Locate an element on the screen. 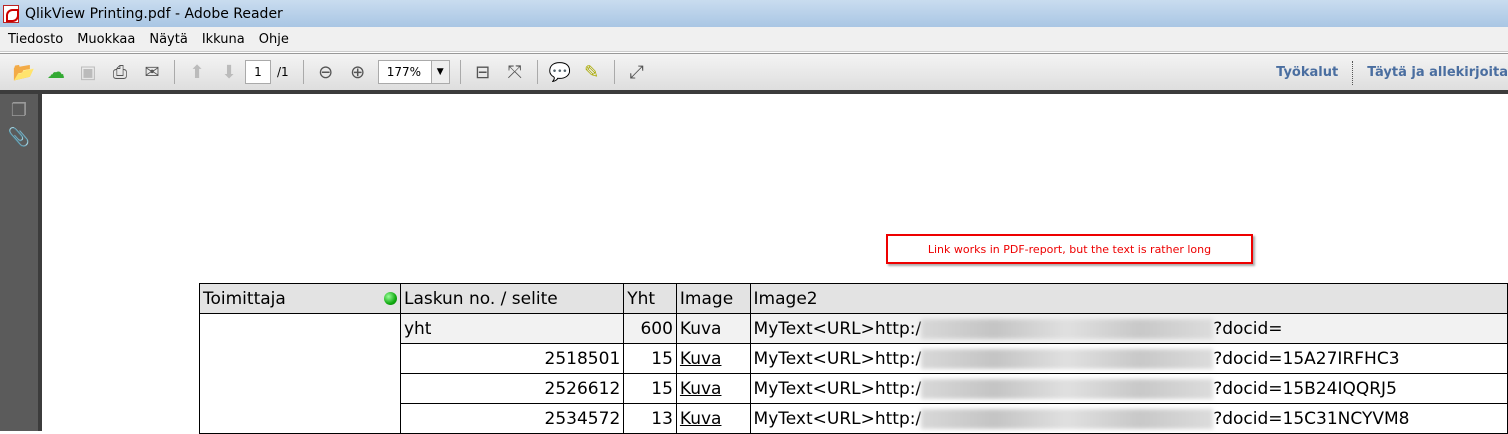 This screenshot has width=1508, height=434. image2-cell: MyText<URL>http:/?docid= is located at coordinates (1128, 328).